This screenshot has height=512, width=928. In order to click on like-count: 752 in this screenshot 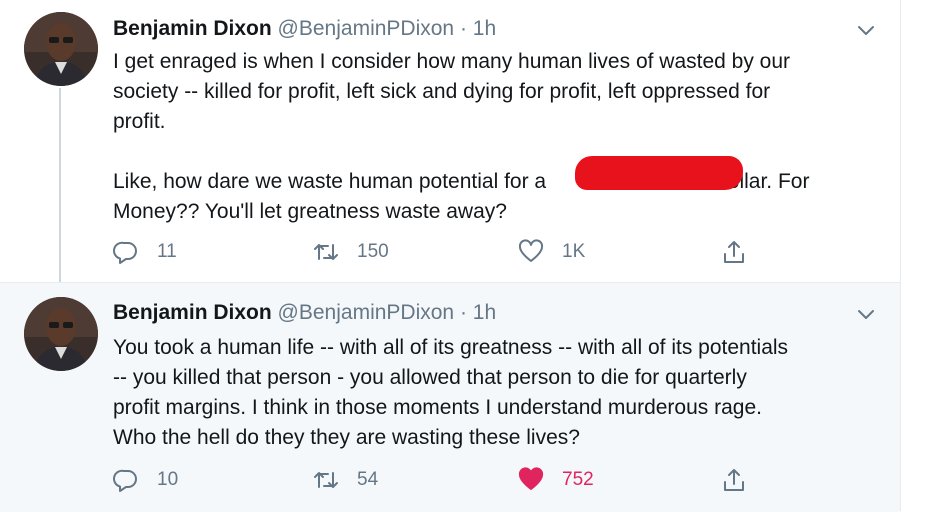, I will do `click(578, 479)`.